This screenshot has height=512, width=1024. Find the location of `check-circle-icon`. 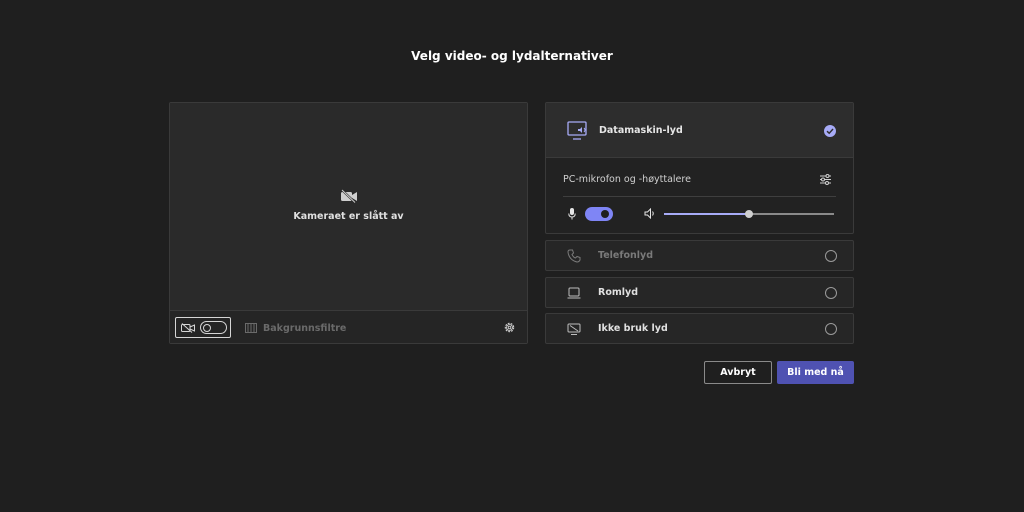

check-circle-icon is located at coordinates (830, 131).